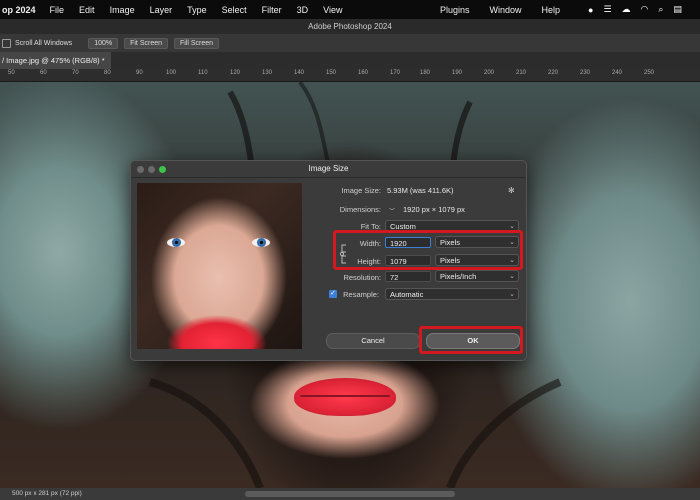  What do you see at coordinates (361, 294) in the screenshot?
I see `resample-label: Resample:` at bounding box center [361, 294].